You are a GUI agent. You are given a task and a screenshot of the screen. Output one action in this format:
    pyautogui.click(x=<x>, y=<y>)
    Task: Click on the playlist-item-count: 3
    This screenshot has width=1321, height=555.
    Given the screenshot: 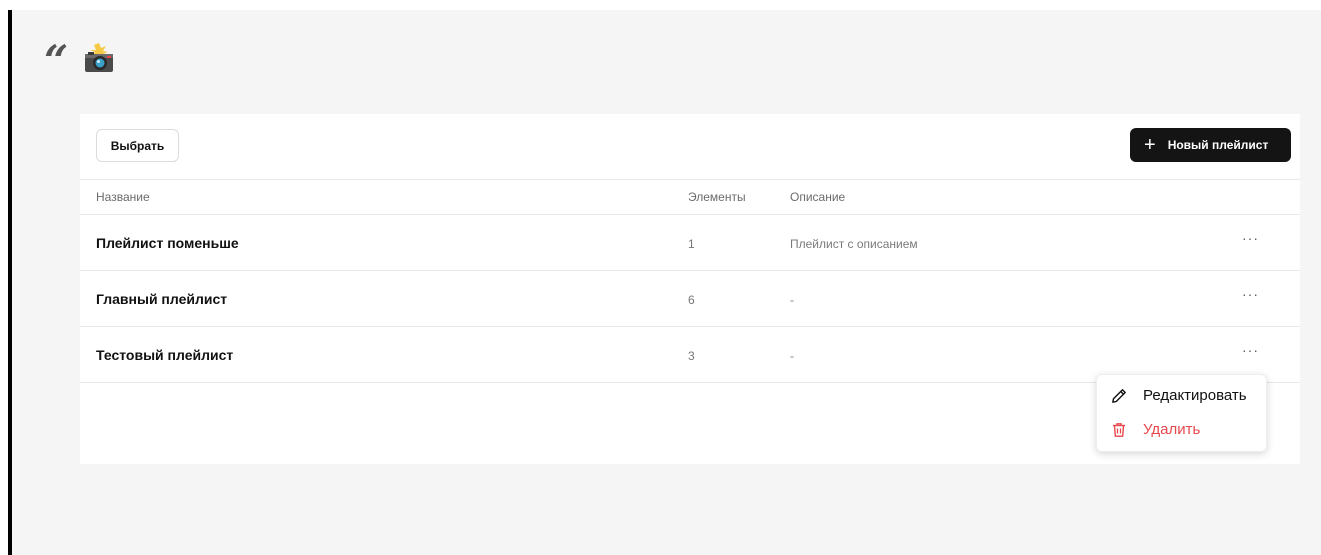 What is the action you would take?
    pyautogui.click(x=691, y=356)
    